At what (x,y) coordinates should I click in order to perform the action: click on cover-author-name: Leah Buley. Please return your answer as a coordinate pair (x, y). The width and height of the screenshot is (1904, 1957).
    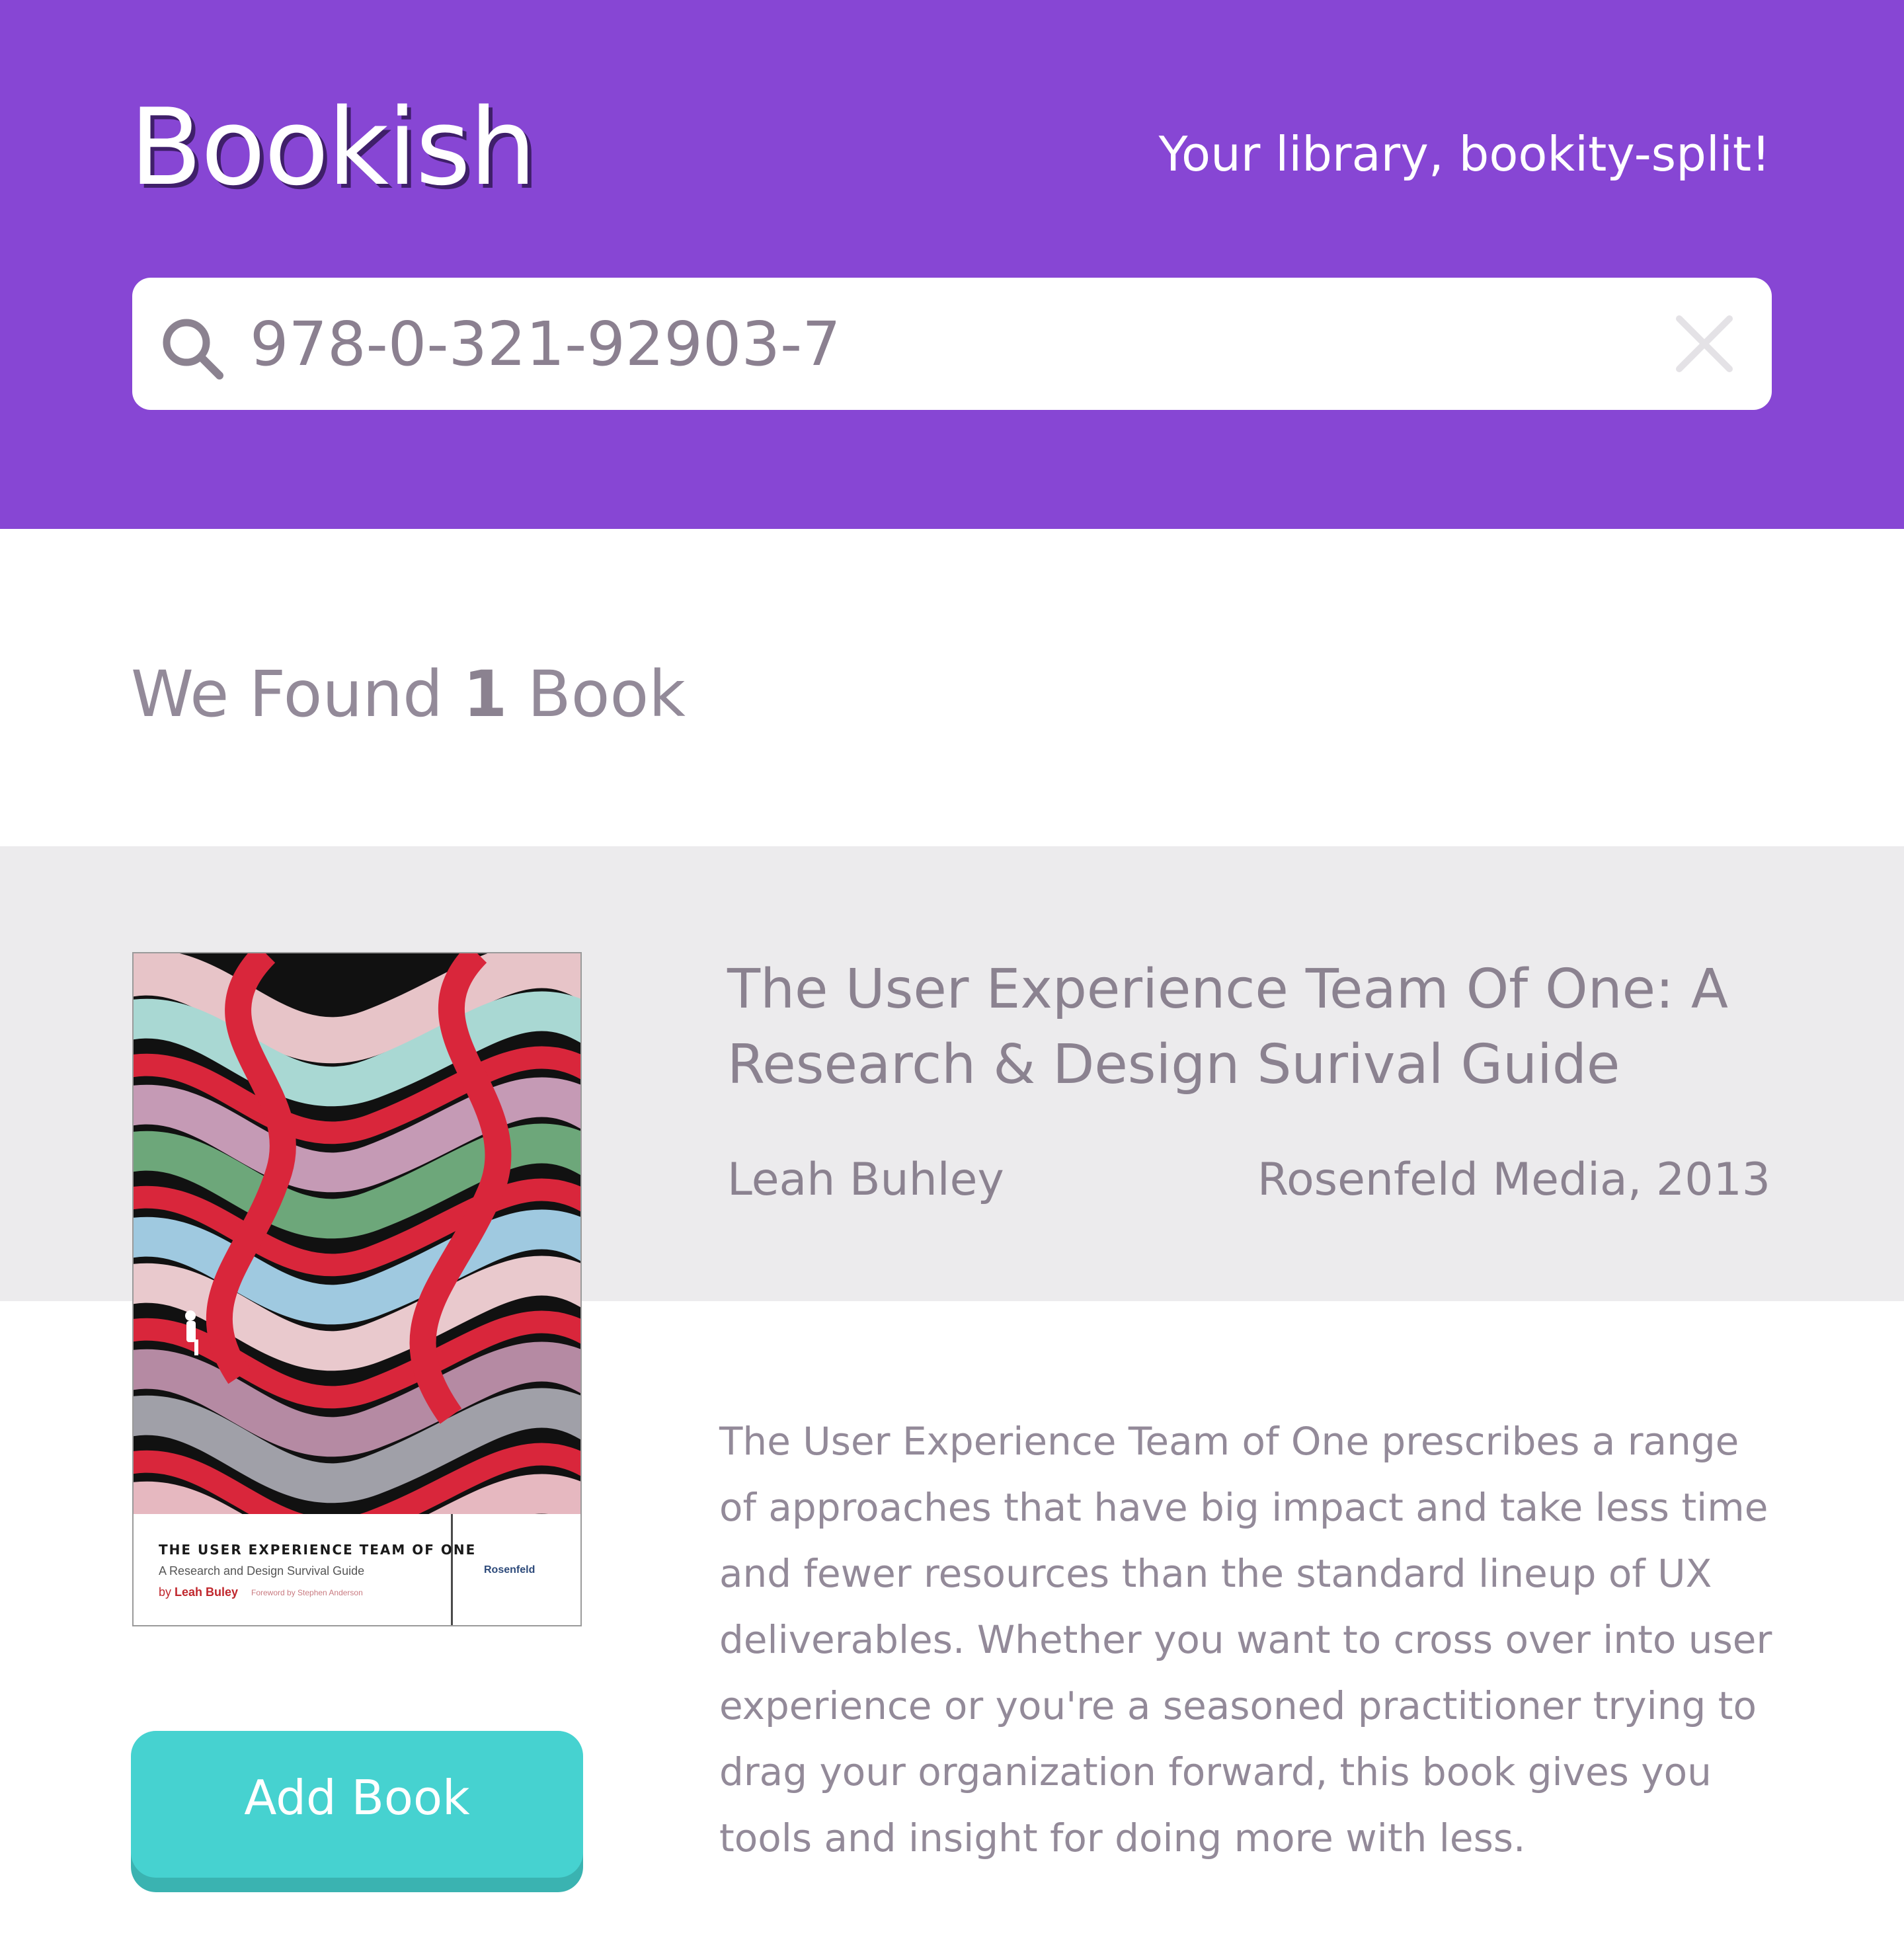
    Looking at the image, I should click on (207, 1592).